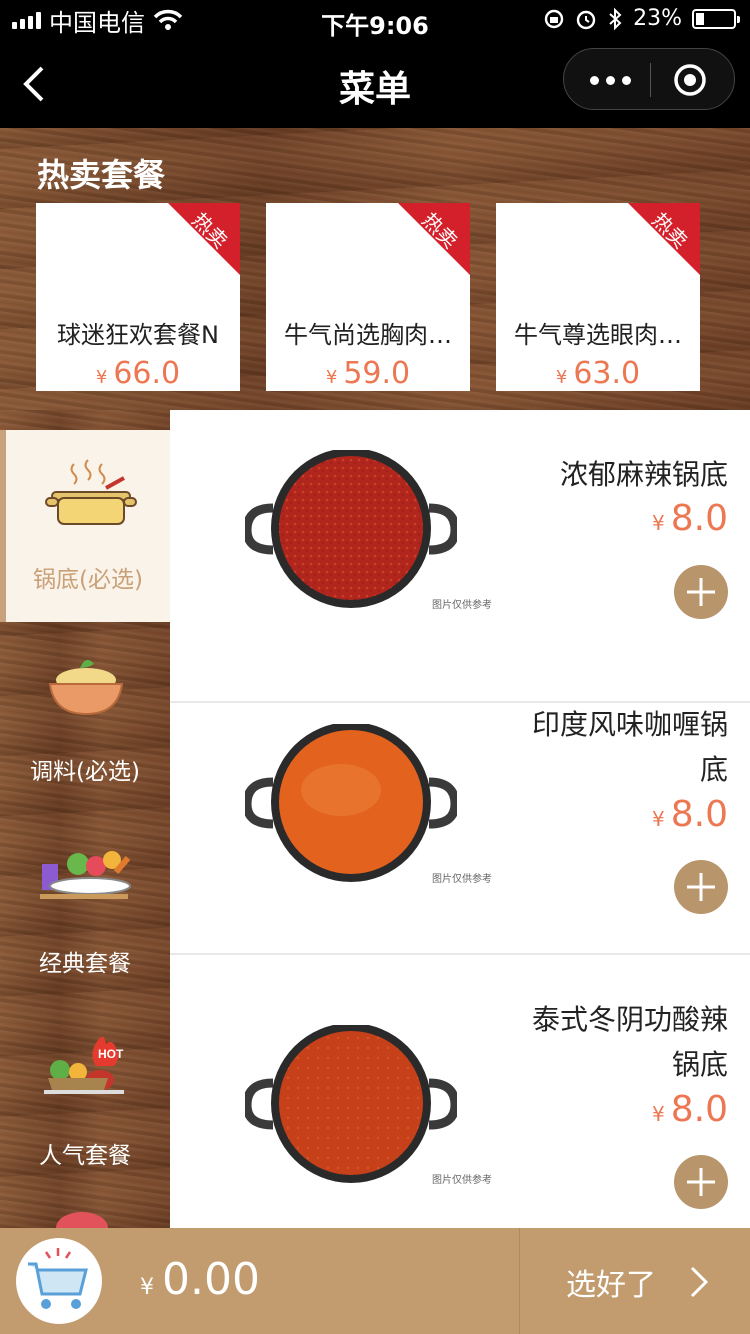 The height and width of the screenshot is (1334, 750). I want to click on sidebar-item-popular-combo: HOT 人气套餐, so click(85, 1102).